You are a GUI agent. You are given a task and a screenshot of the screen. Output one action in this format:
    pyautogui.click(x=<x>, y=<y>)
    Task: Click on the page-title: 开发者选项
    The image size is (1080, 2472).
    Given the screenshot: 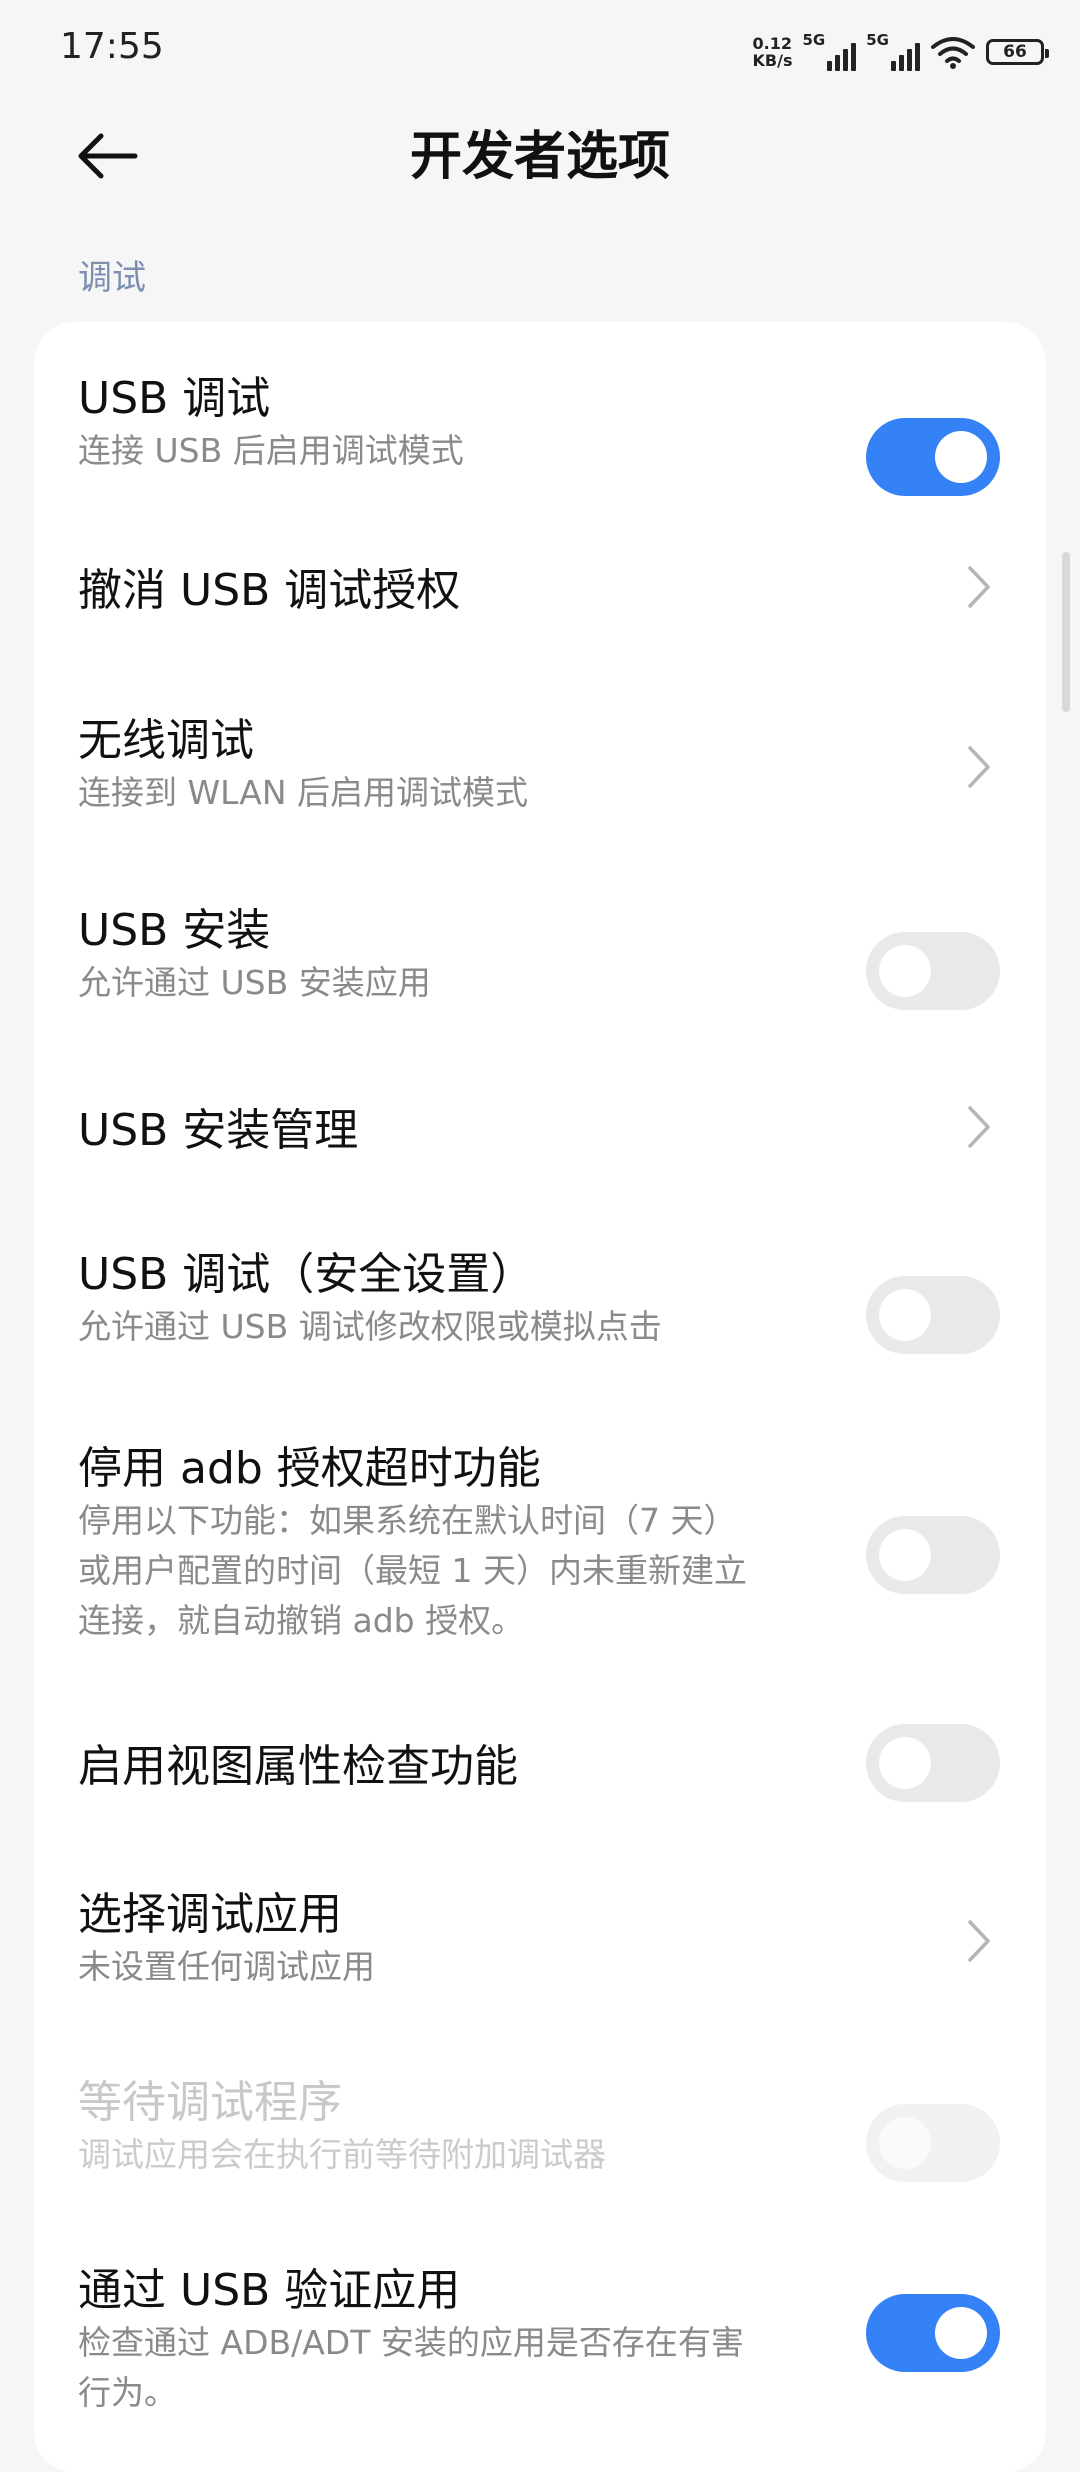 What is the action you would take?
    pyautogui.click(x=539, y=157)
    